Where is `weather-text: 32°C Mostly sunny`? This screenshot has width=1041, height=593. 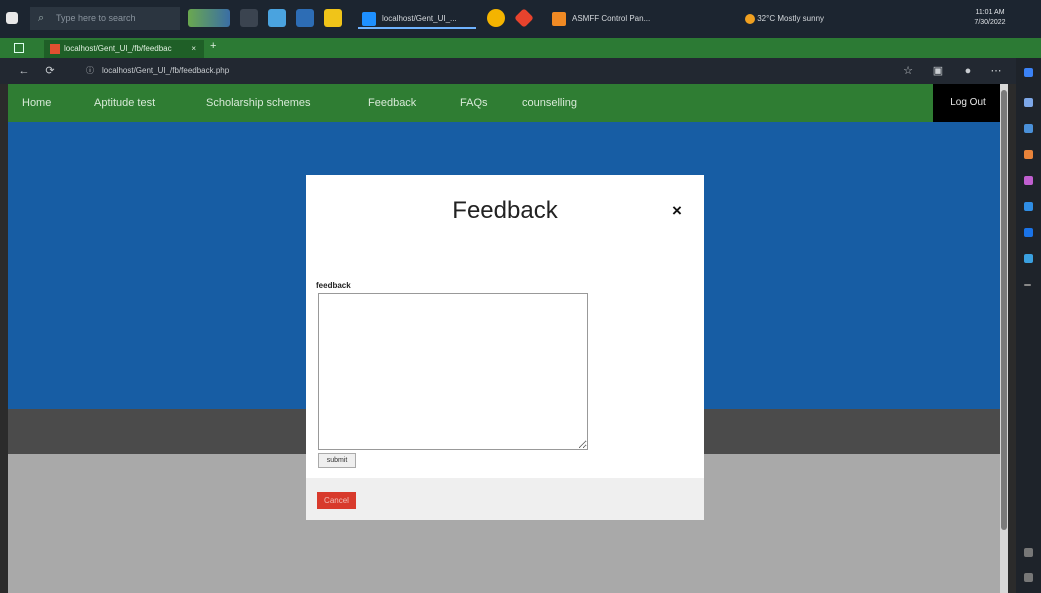
weather-text: 32°C Mostly sunny is located at coordinates (791, 18).